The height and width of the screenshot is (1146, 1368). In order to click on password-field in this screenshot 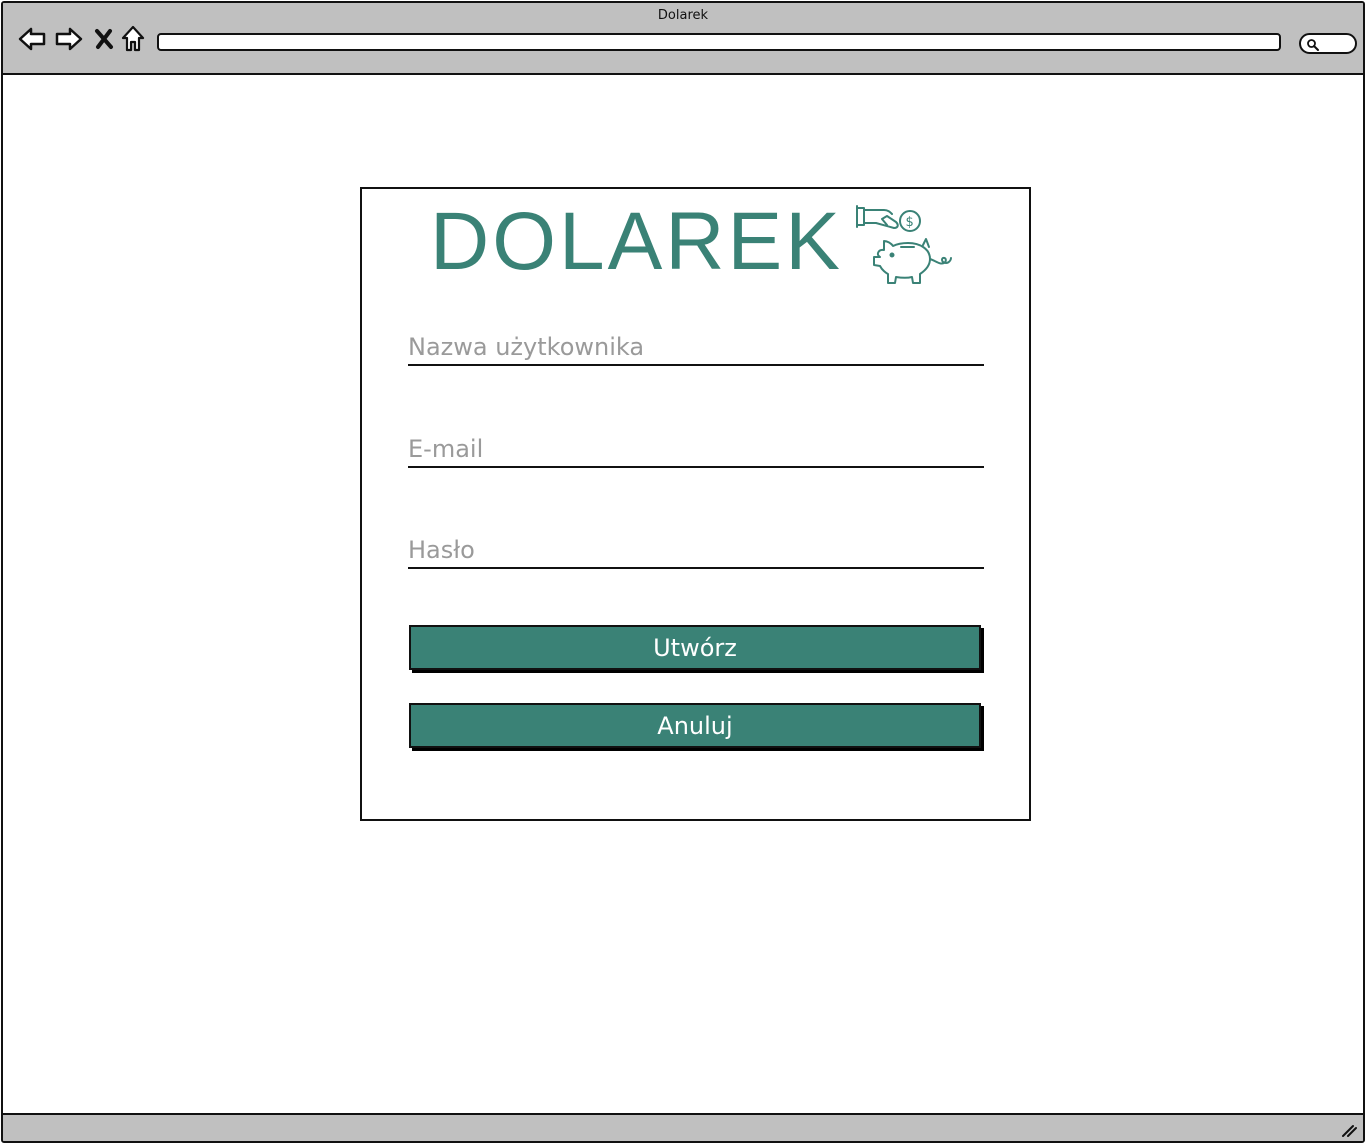, I will do `click(696, 549)`.